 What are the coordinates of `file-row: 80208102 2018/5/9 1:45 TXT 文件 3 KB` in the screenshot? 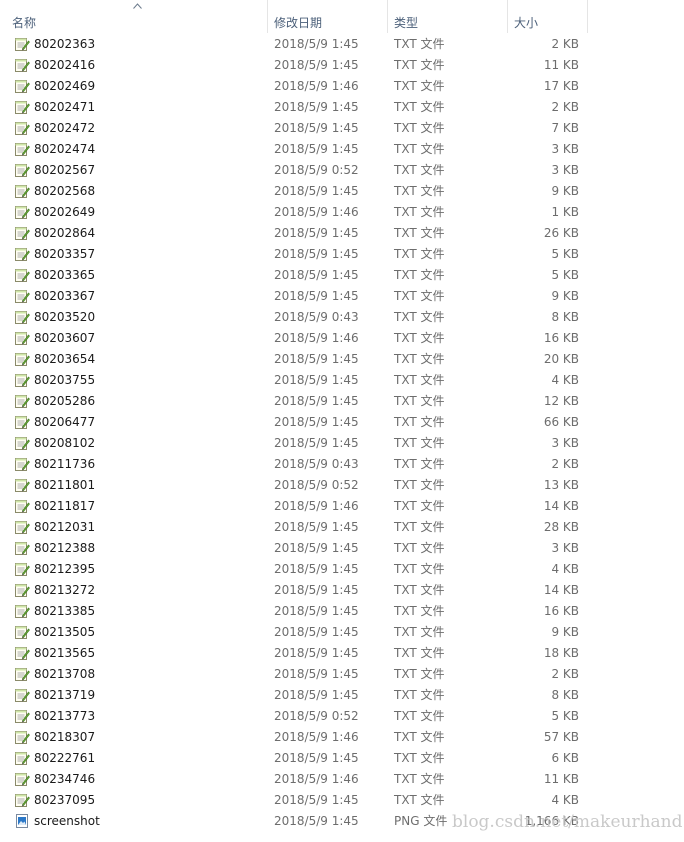 It's located at (342, 443).